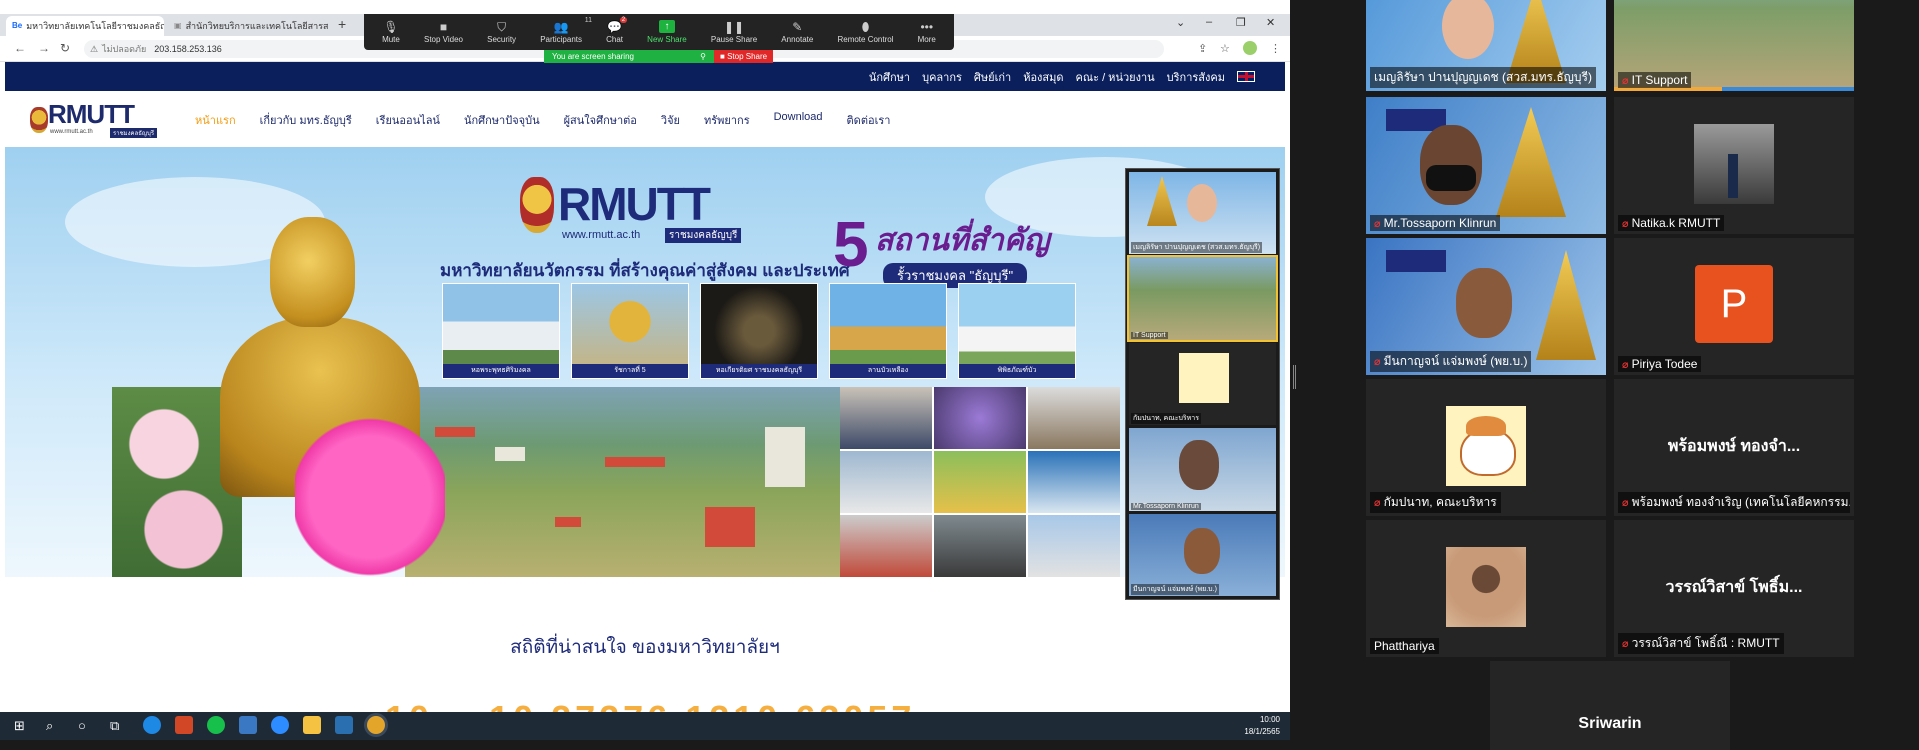  Describe the element at coordinates (1262, 726) in the screenshot. I see `system-clock: 10:00 18/1/2565` at that location.